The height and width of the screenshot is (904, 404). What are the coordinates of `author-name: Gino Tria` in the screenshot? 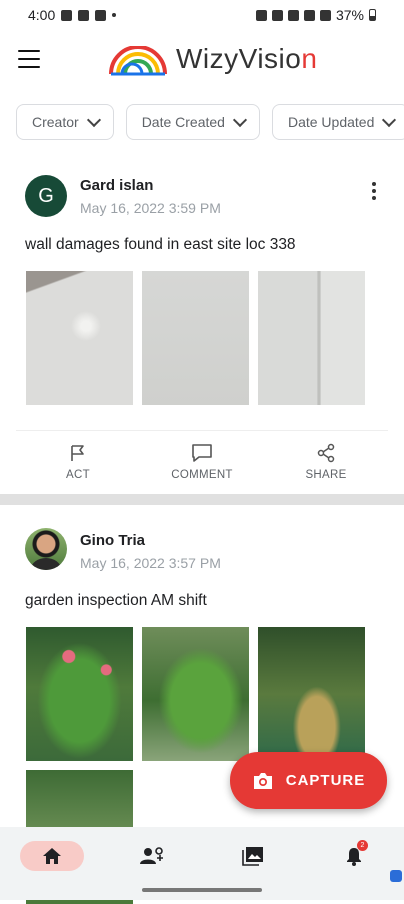 It's located at (113, 540).